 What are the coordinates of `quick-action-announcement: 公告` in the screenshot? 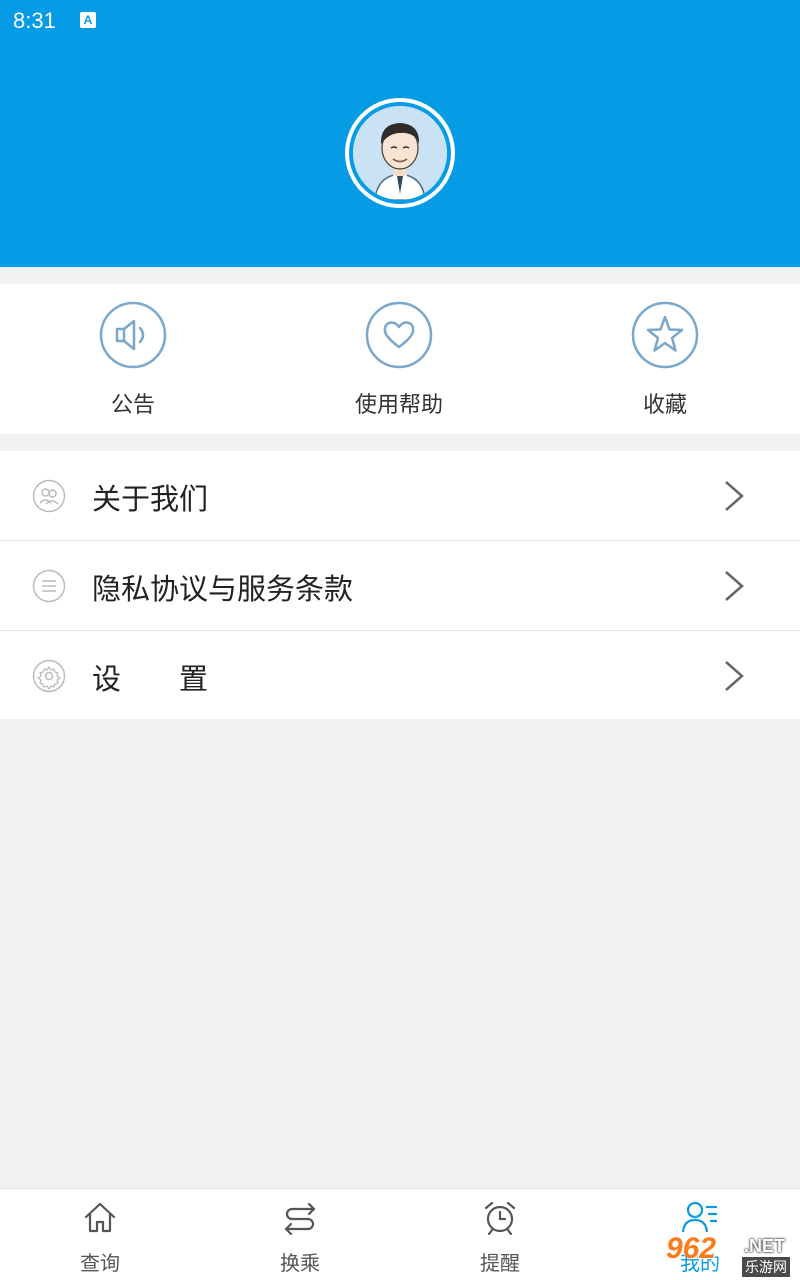 It's located at (133, 359).